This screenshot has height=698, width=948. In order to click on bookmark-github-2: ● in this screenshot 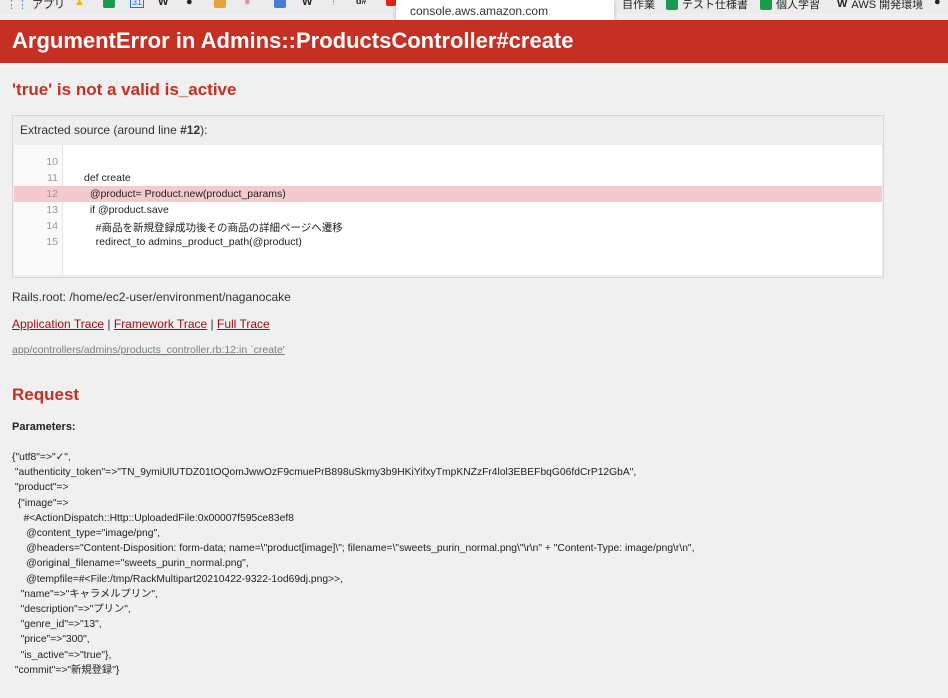, I will do `click(937, 4)`.